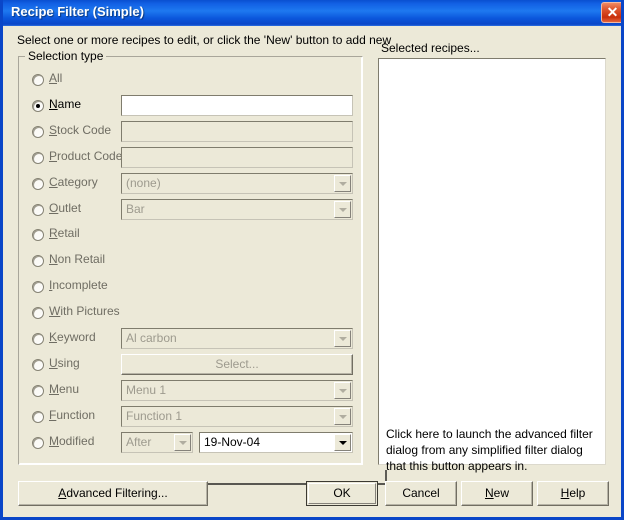  What do you see at coordinates (38, 158) in the screenshot?
I see `radio-product-code` at bounding box center [38, 158].